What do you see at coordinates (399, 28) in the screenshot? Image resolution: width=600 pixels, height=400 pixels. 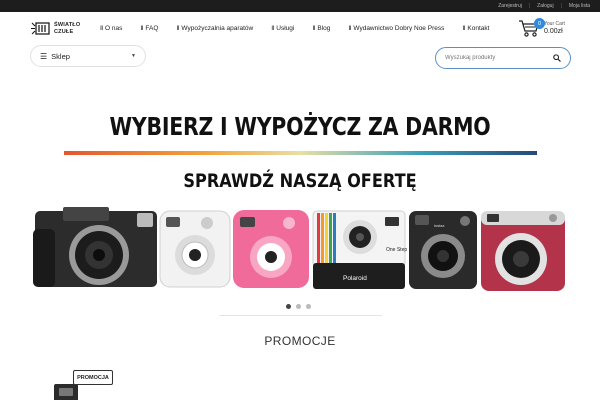 I see `nav-item-label: Wydawnictwo Dobry Noe Press` at bounding box center [399, 28].